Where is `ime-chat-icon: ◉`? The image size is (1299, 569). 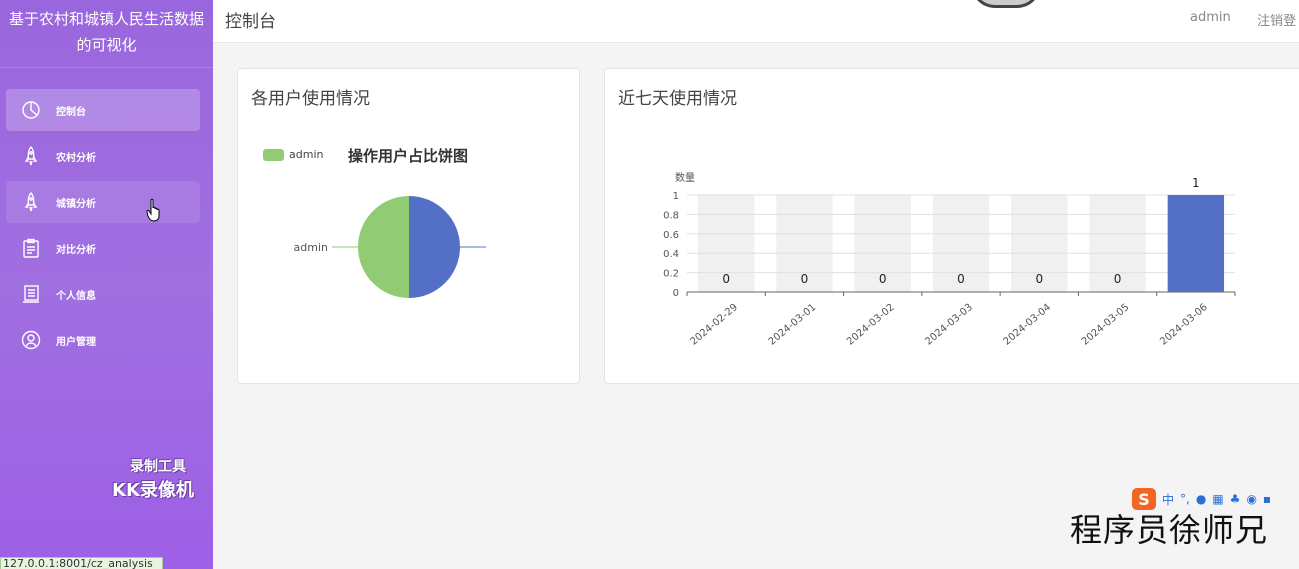 ime-chat-icon: ◉ is located at coordinates (1251, 499).